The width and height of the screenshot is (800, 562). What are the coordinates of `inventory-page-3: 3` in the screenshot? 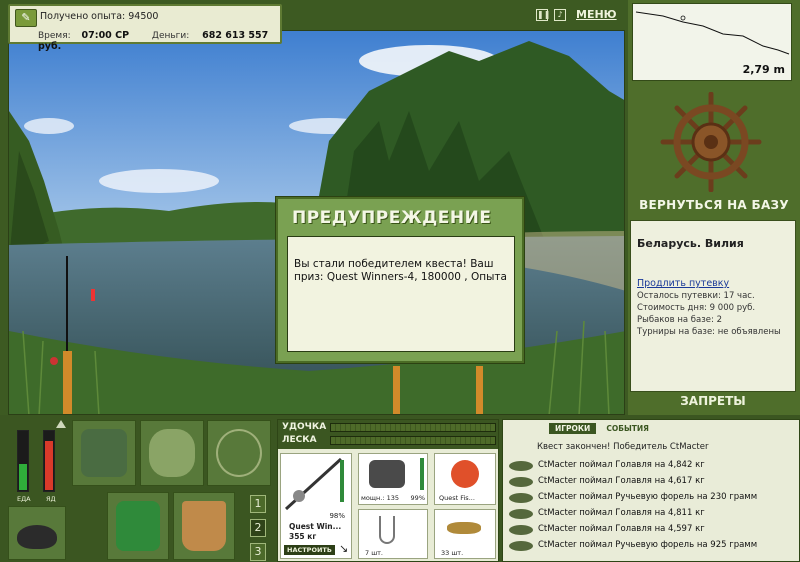 It's located at (258, 552).